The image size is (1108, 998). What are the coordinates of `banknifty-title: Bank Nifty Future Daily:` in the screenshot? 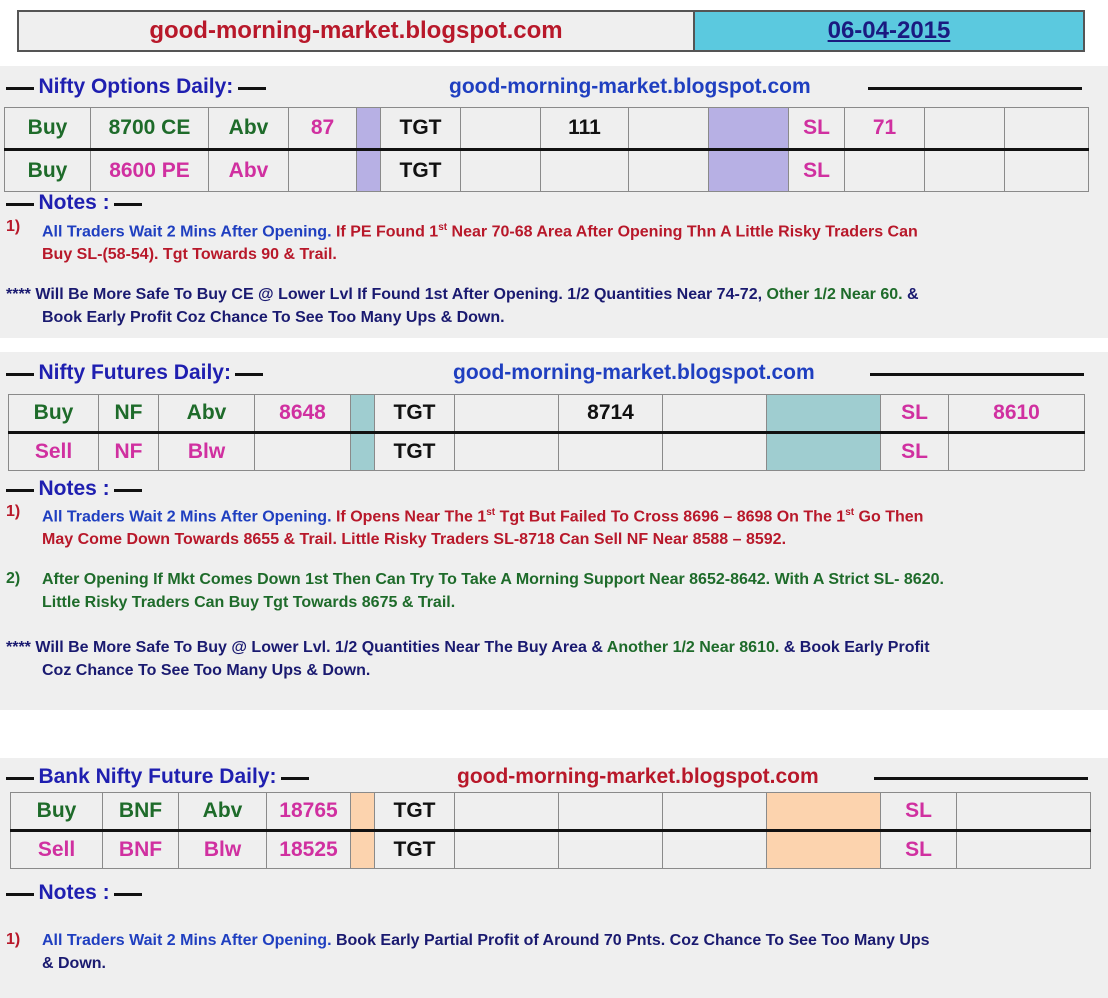 It's located at (157, 776).